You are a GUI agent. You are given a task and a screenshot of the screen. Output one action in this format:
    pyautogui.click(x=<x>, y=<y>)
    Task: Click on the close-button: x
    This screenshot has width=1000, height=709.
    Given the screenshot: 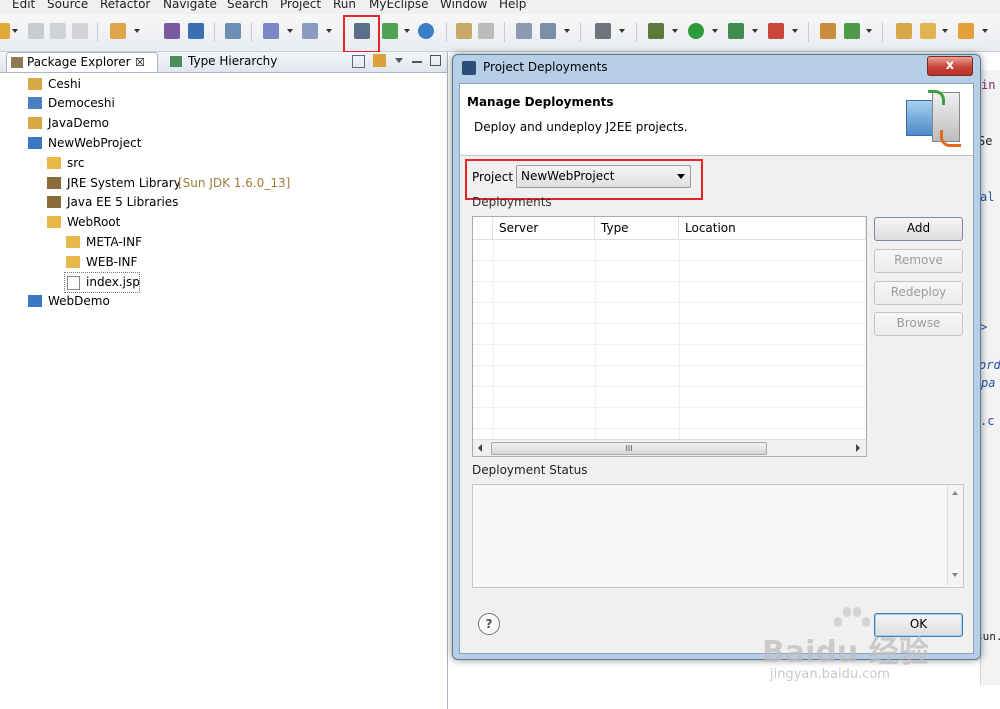 What is the action you would take?
    pyautogui.click(x=950, y=66)
    